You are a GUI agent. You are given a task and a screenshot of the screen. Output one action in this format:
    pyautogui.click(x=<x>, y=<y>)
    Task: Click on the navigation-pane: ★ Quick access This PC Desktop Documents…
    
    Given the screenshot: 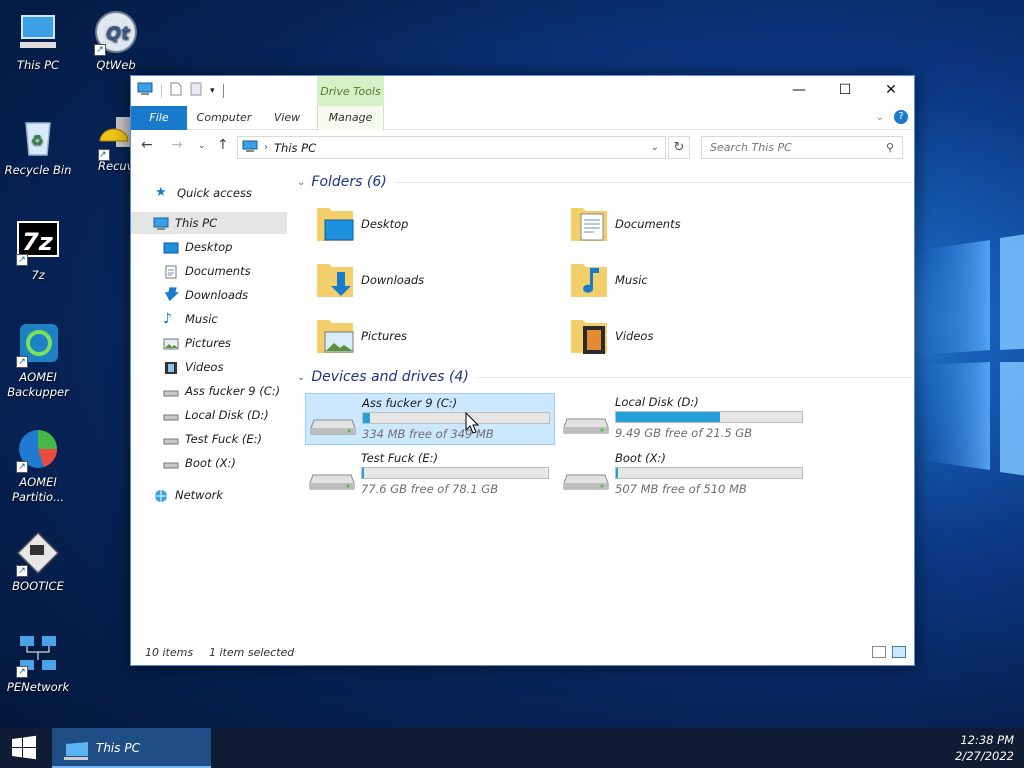 What is the action you would take?
    pyautogui.click(x=209, y=399)
    